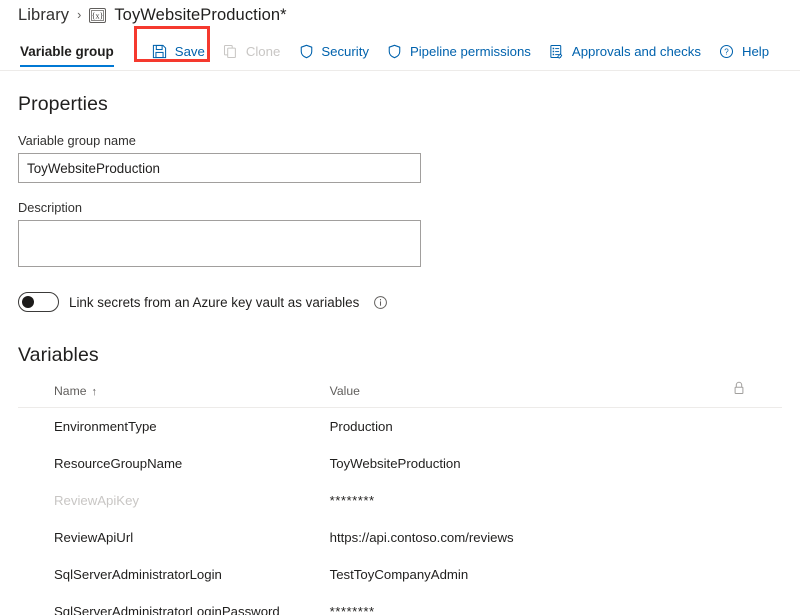 The image size is (800, 615). I want to click on variable-group-name-label: Variable group name, so click(77, 140).